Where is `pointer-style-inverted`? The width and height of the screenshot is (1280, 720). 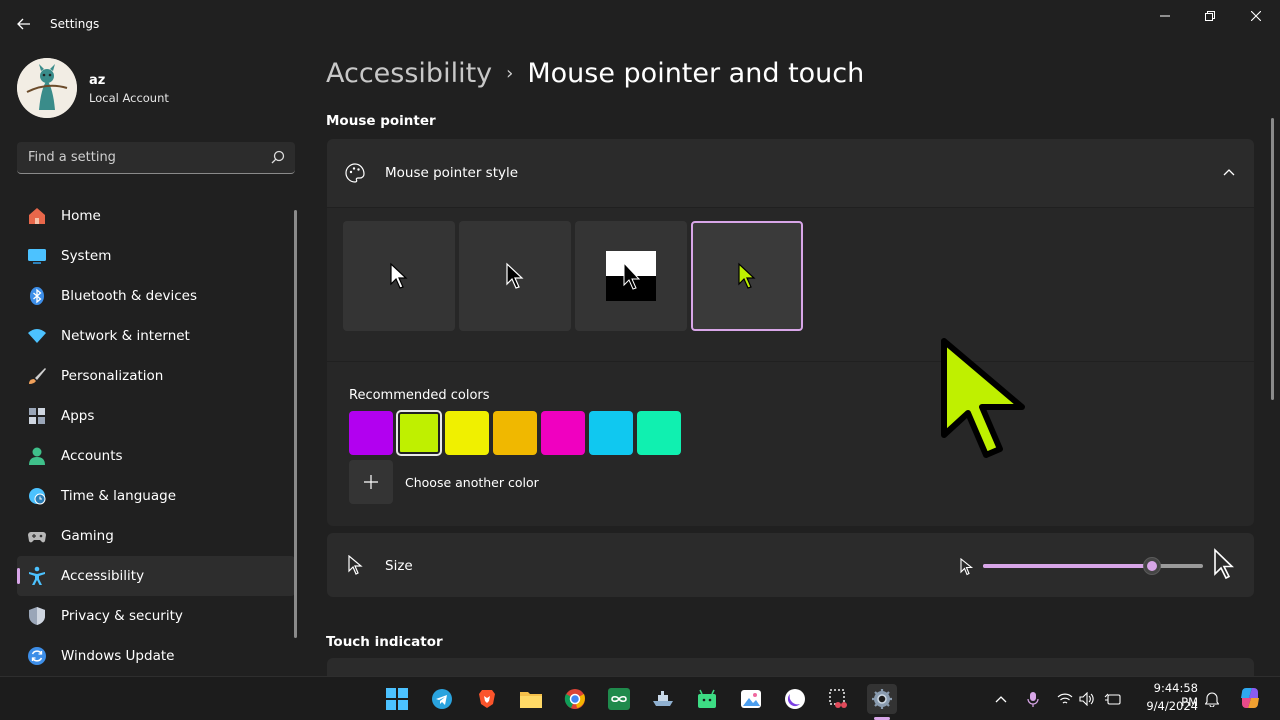
pointer-style-inverted is located at coordinates (631, 276).